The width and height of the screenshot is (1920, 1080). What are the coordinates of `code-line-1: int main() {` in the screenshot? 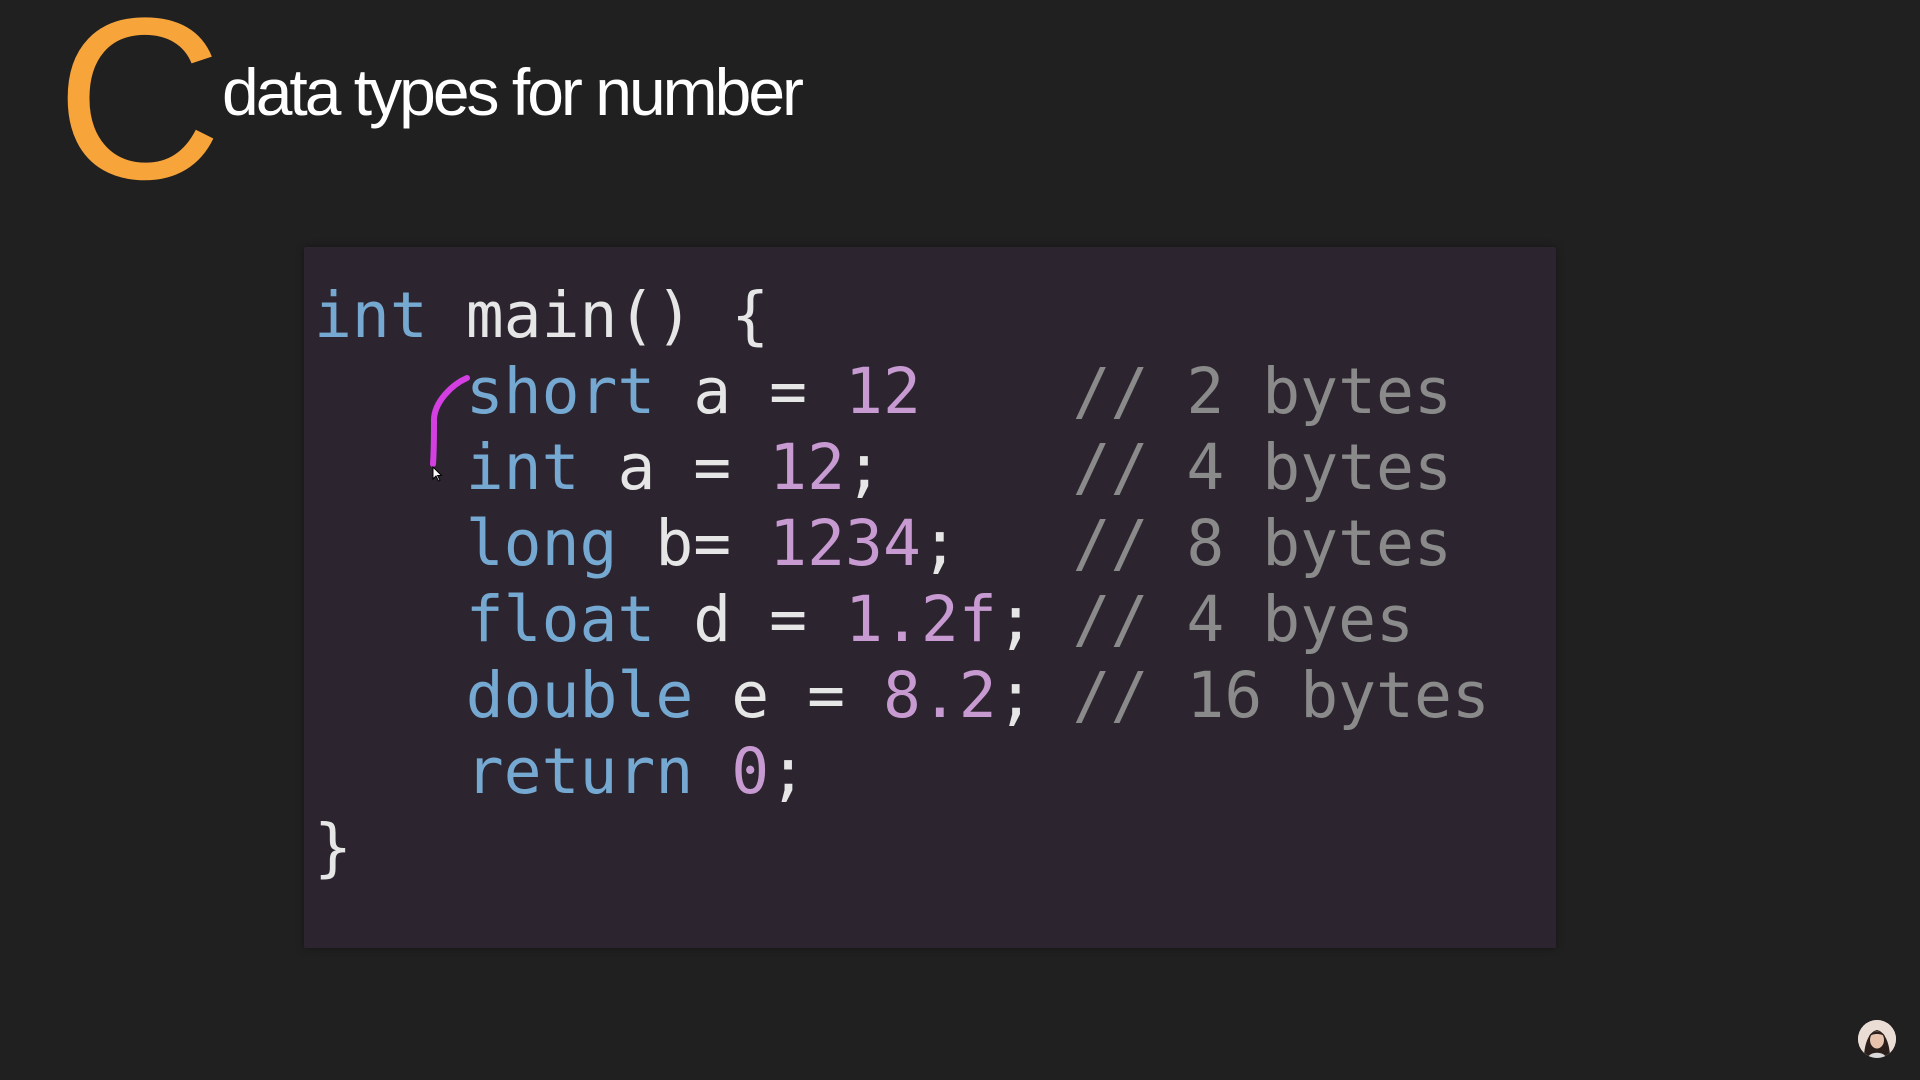 It's located at (541, 316).